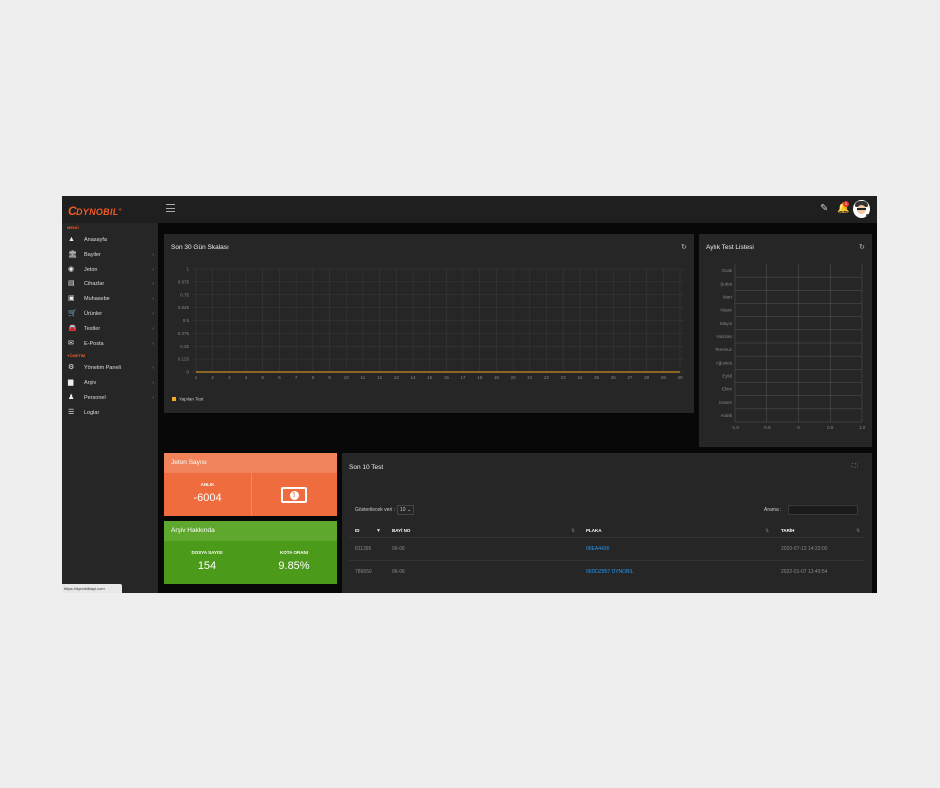 The width and height of the screenshot is (940, 788). Describe the element at coordinates (91, 269) in the screenshot. I see `sidebar-item-label: Jeton` at that location.